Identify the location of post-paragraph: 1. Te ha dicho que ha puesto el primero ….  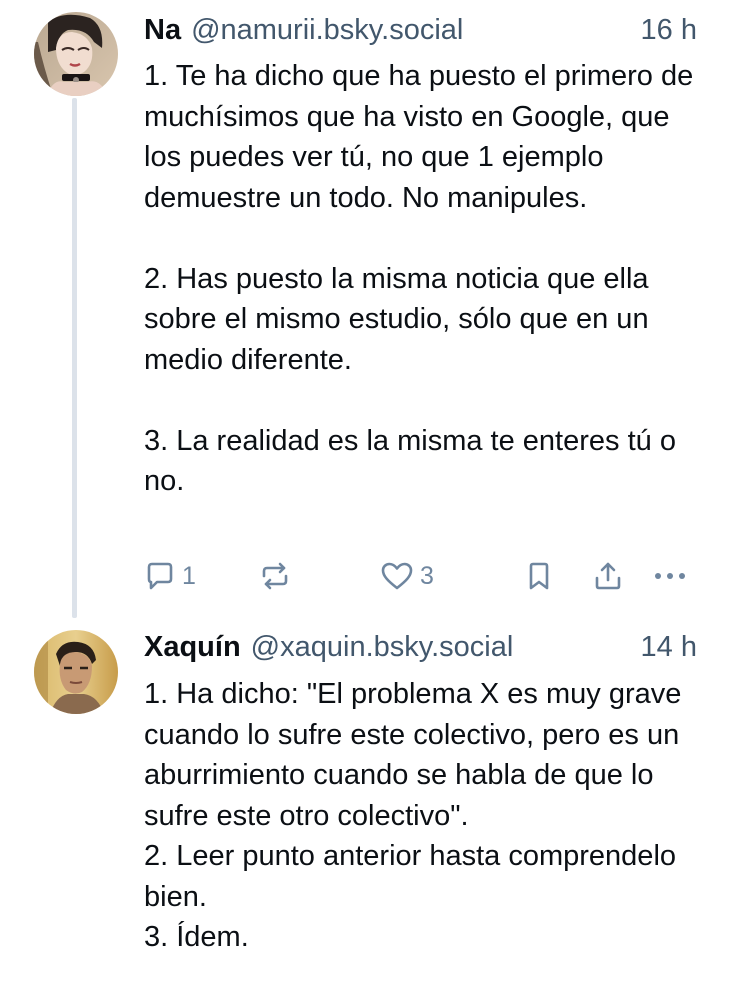
(419, 137).